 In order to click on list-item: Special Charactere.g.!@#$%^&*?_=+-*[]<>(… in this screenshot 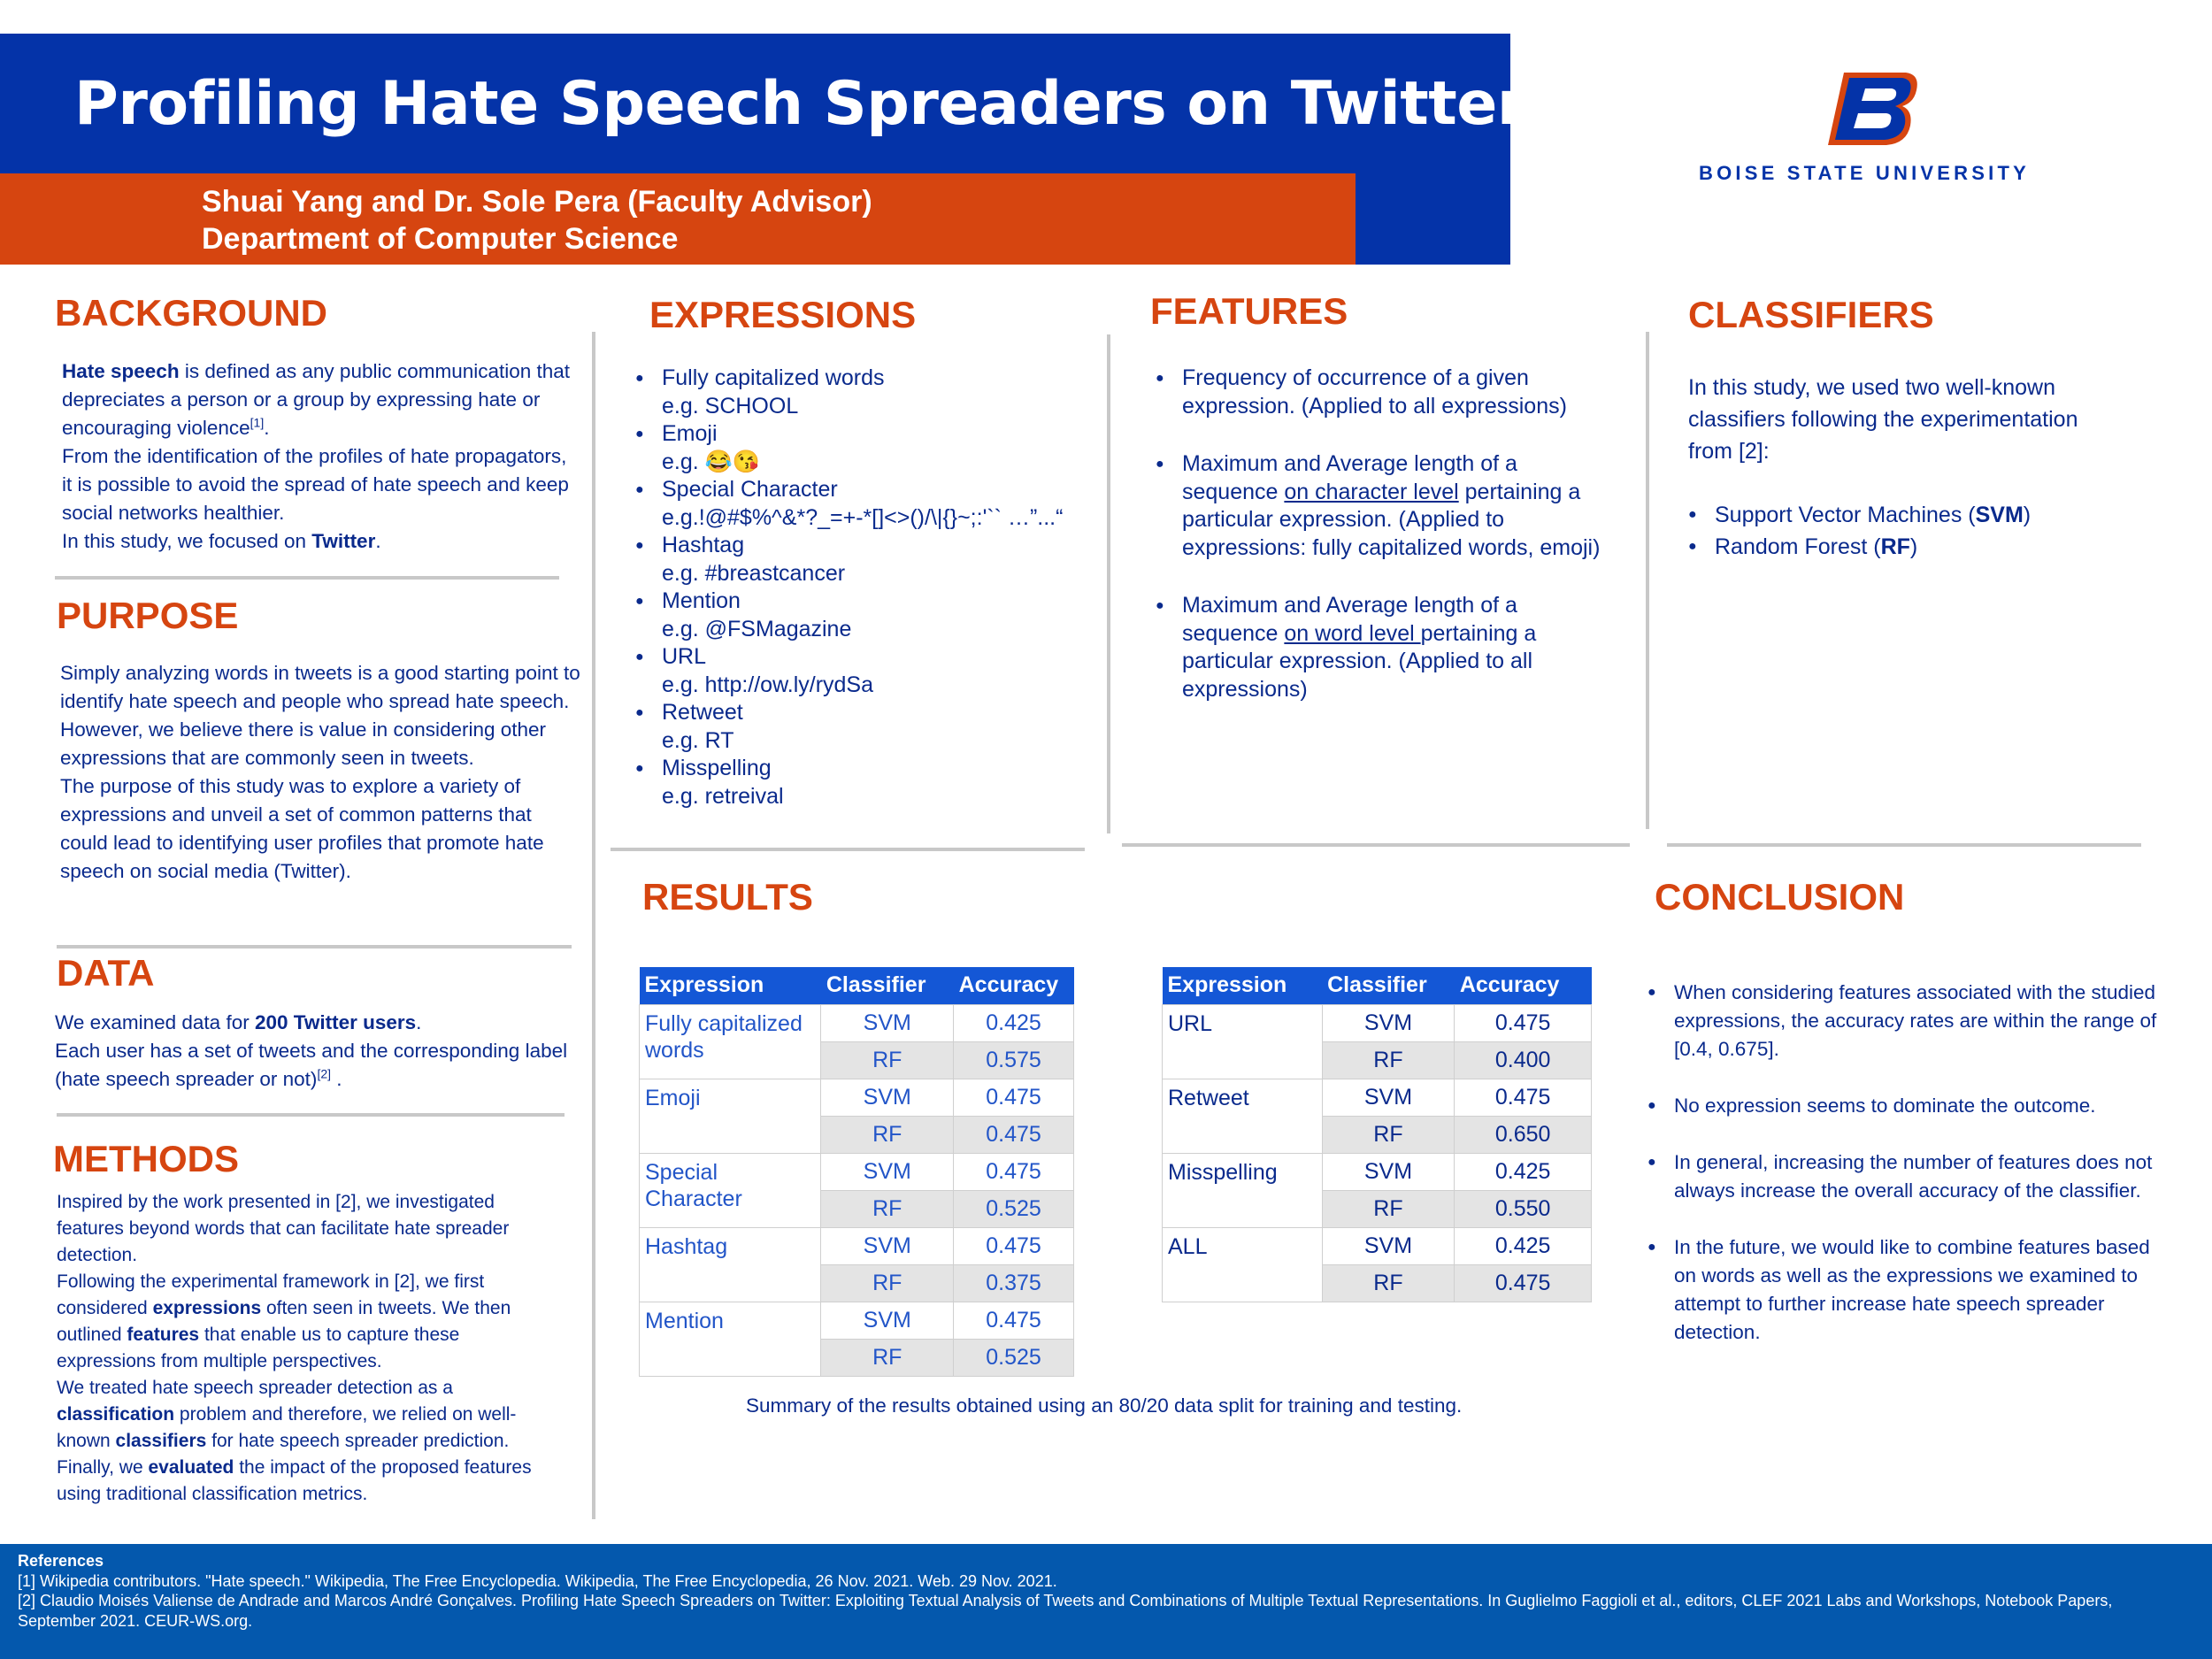, I will do `click(849, 504)`.